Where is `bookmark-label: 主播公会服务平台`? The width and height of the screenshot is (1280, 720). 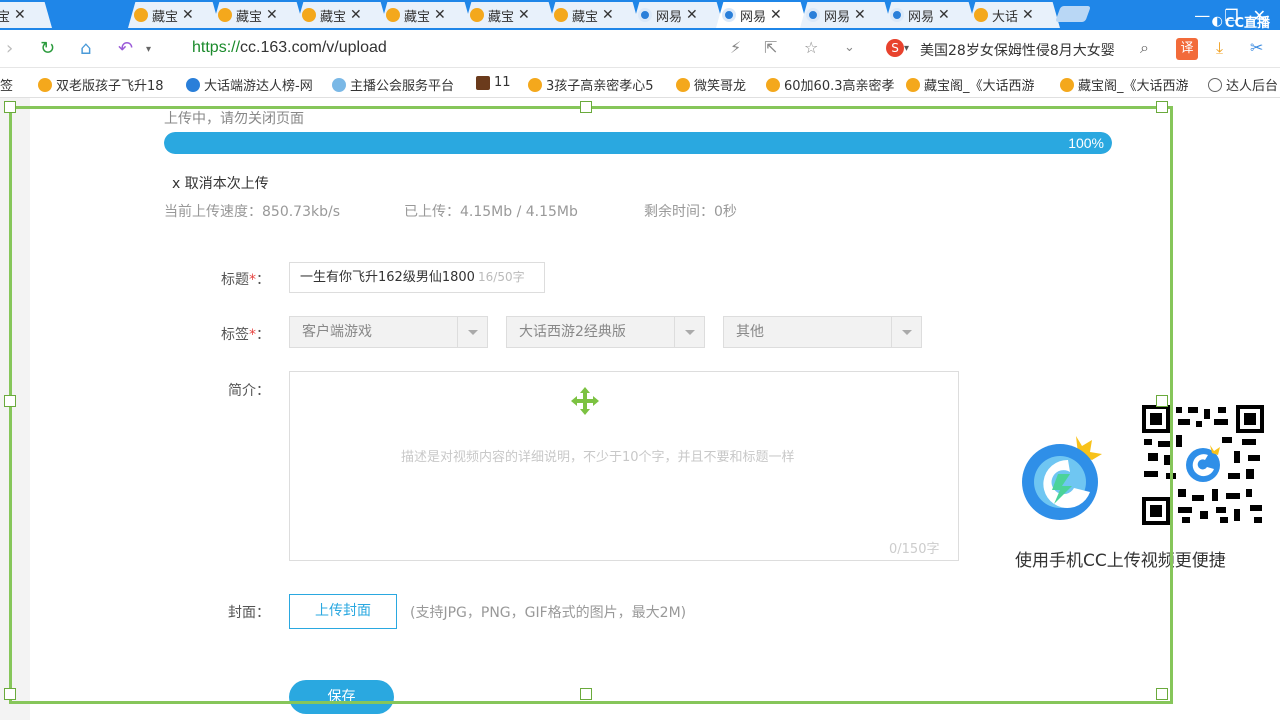 bookmark-label: 主播公会服务平台 is located at coordinates (402, 86).